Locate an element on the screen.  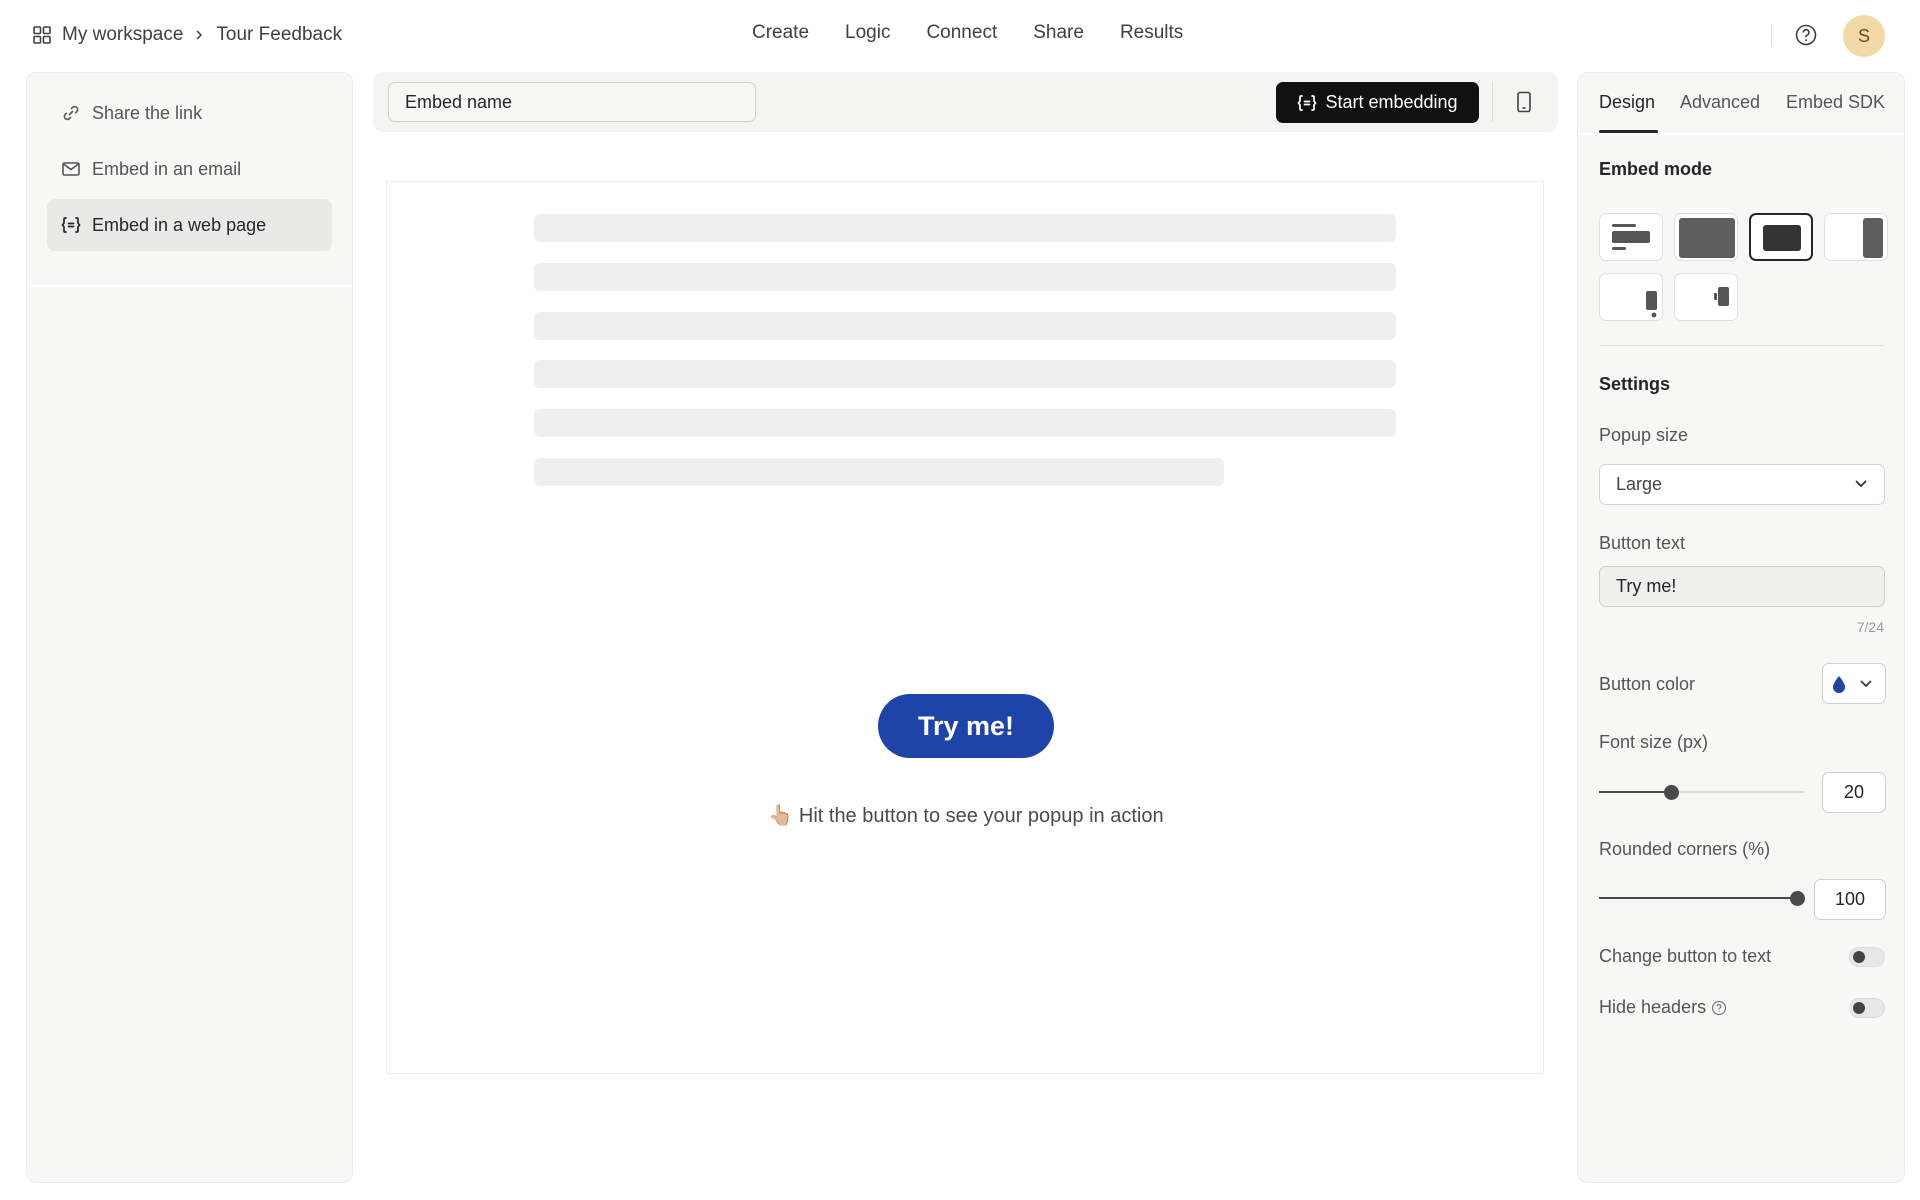
embed-email-item: Embed in an email is located at coordinates (189, 169).